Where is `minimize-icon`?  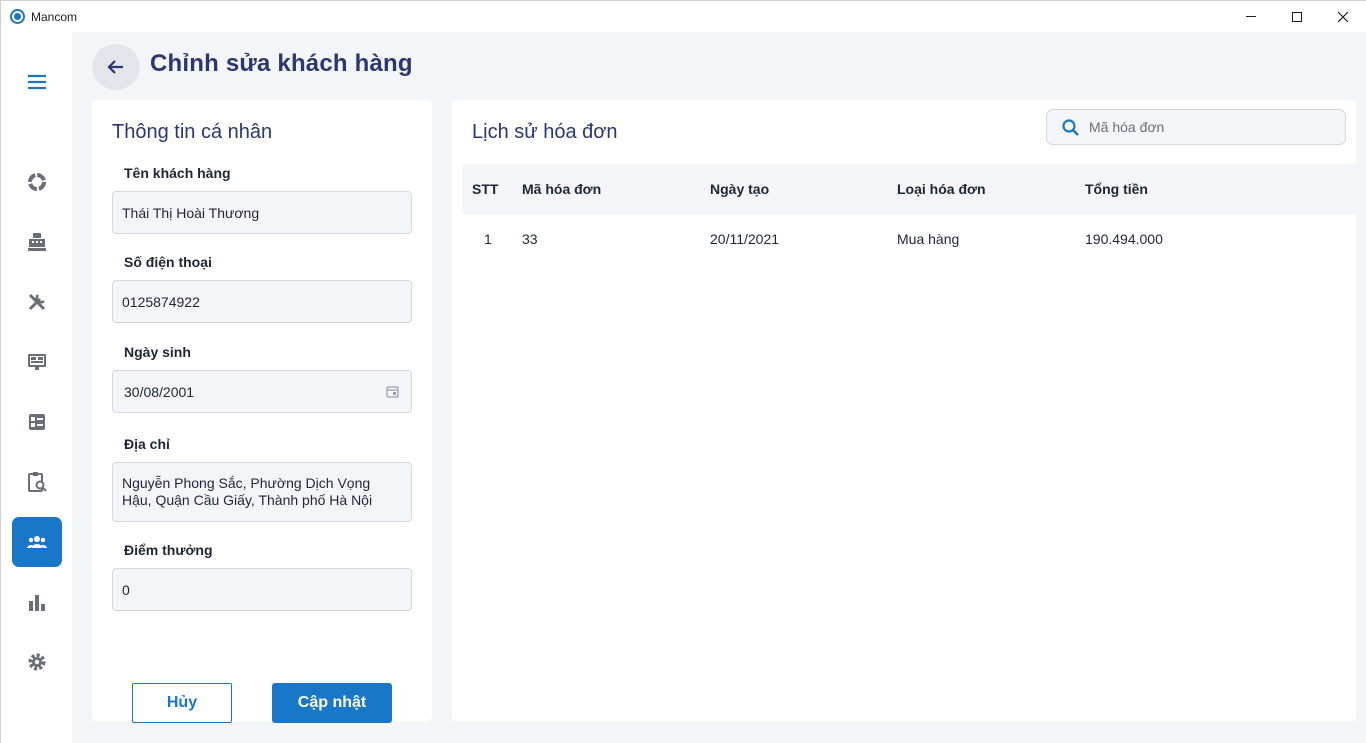
minimize-icon is located at coordinates (1251, 16).